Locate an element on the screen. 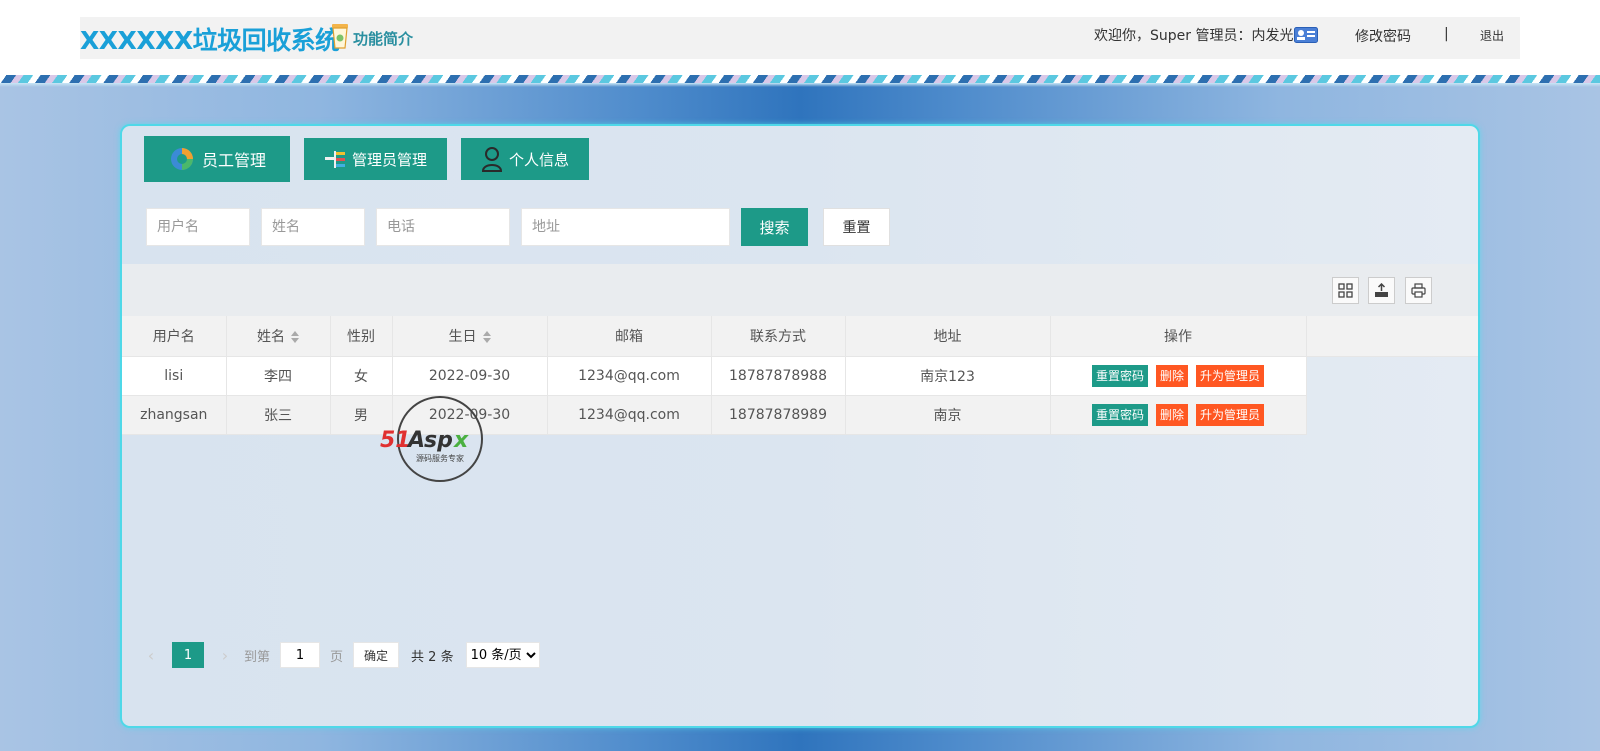 This screenshot has height=751, width=1600. decorative-glow is located at coordinates (800, 85).